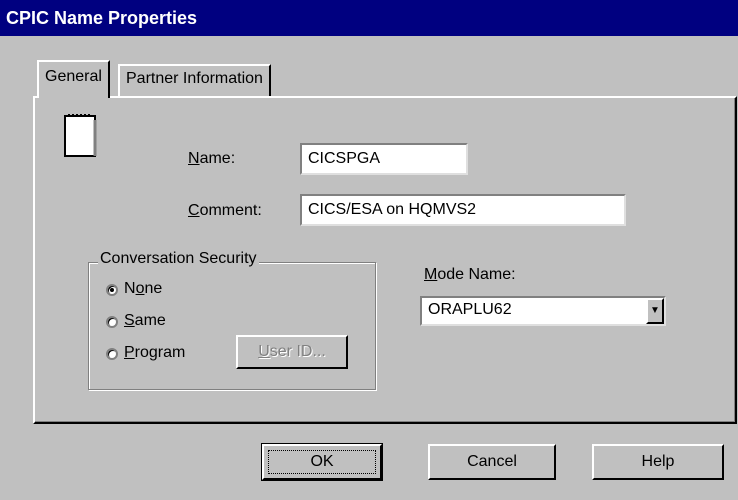 Image resolution: width=738 pixels, height=500 pixels. I want to click on name-label: Name:, so click(212, 158).